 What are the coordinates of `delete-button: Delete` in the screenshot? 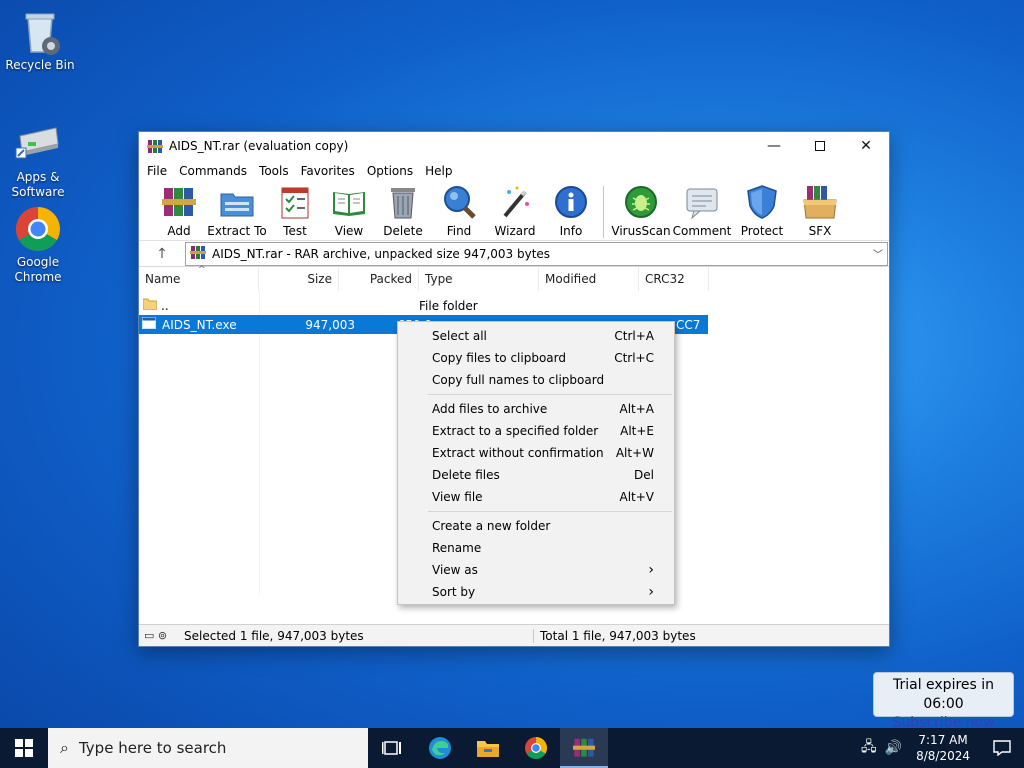 It's located at (403, 211).